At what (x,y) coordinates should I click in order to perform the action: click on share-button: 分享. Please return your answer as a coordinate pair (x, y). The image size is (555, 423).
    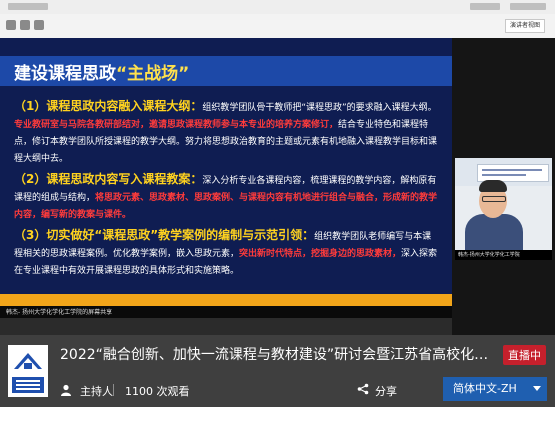
    Looking at the image, I should click on (386, 391).